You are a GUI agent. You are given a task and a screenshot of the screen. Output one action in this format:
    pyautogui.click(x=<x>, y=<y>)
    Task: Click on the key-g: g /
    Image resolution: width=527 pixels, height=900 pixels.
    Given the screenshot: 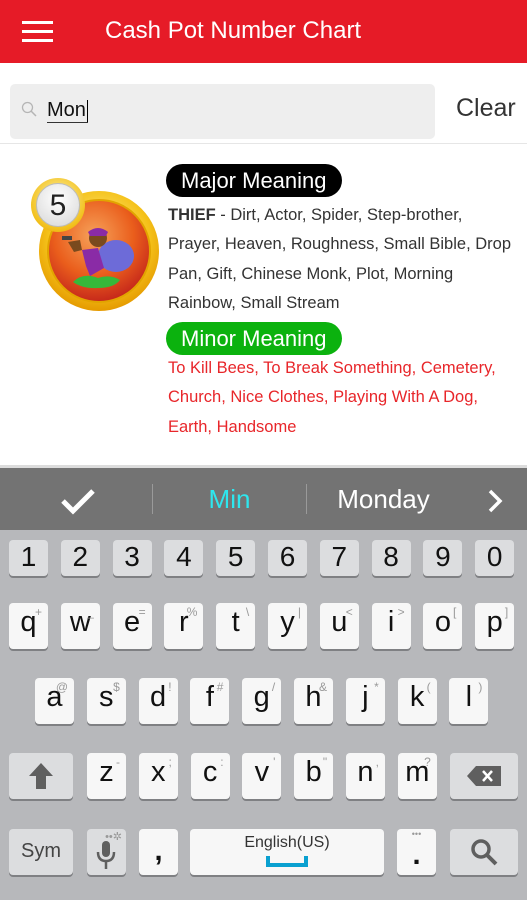 What is the action you would take?
    pyautogui.click(x=262, y=701)
    